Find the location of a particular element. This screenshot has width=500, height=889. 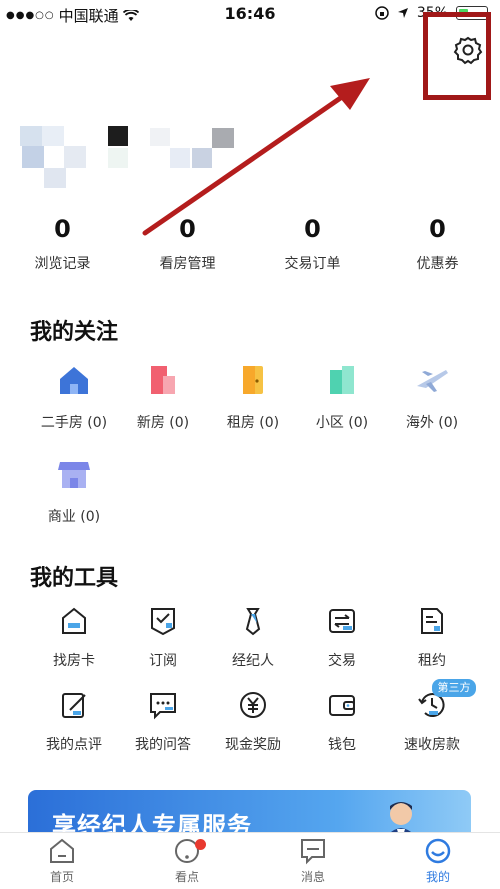

house-icon is located at coordinates (74, 380).